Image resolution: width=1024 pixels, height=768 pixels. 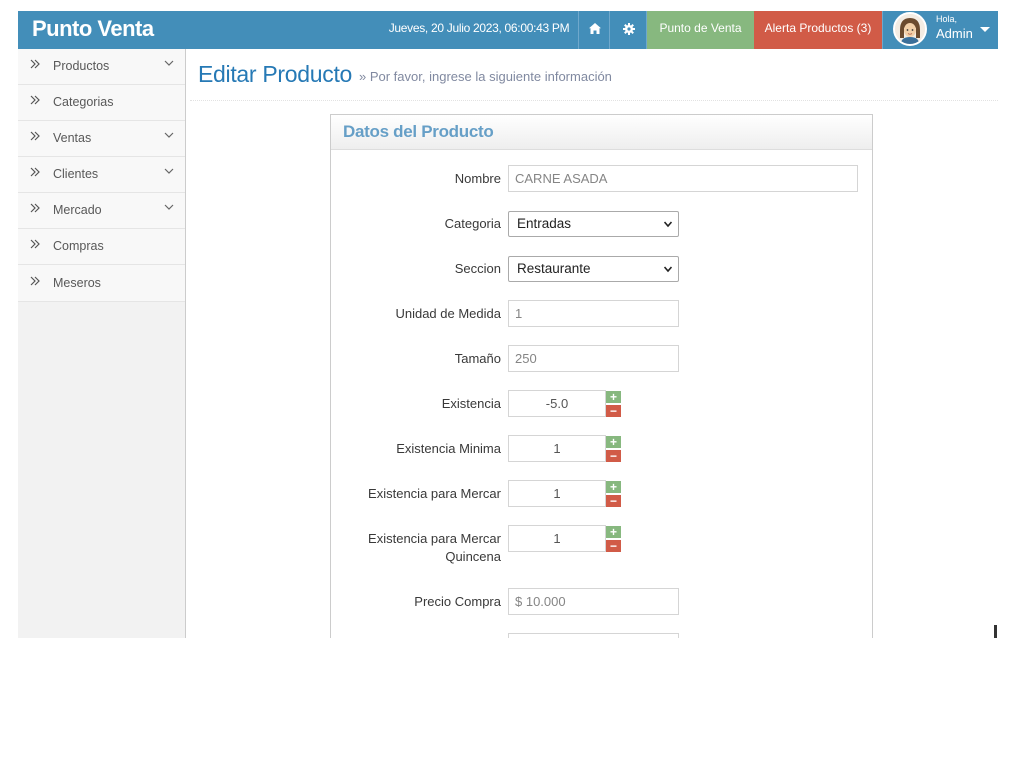 I want to click on settings-button, so click(x=629, y=30).